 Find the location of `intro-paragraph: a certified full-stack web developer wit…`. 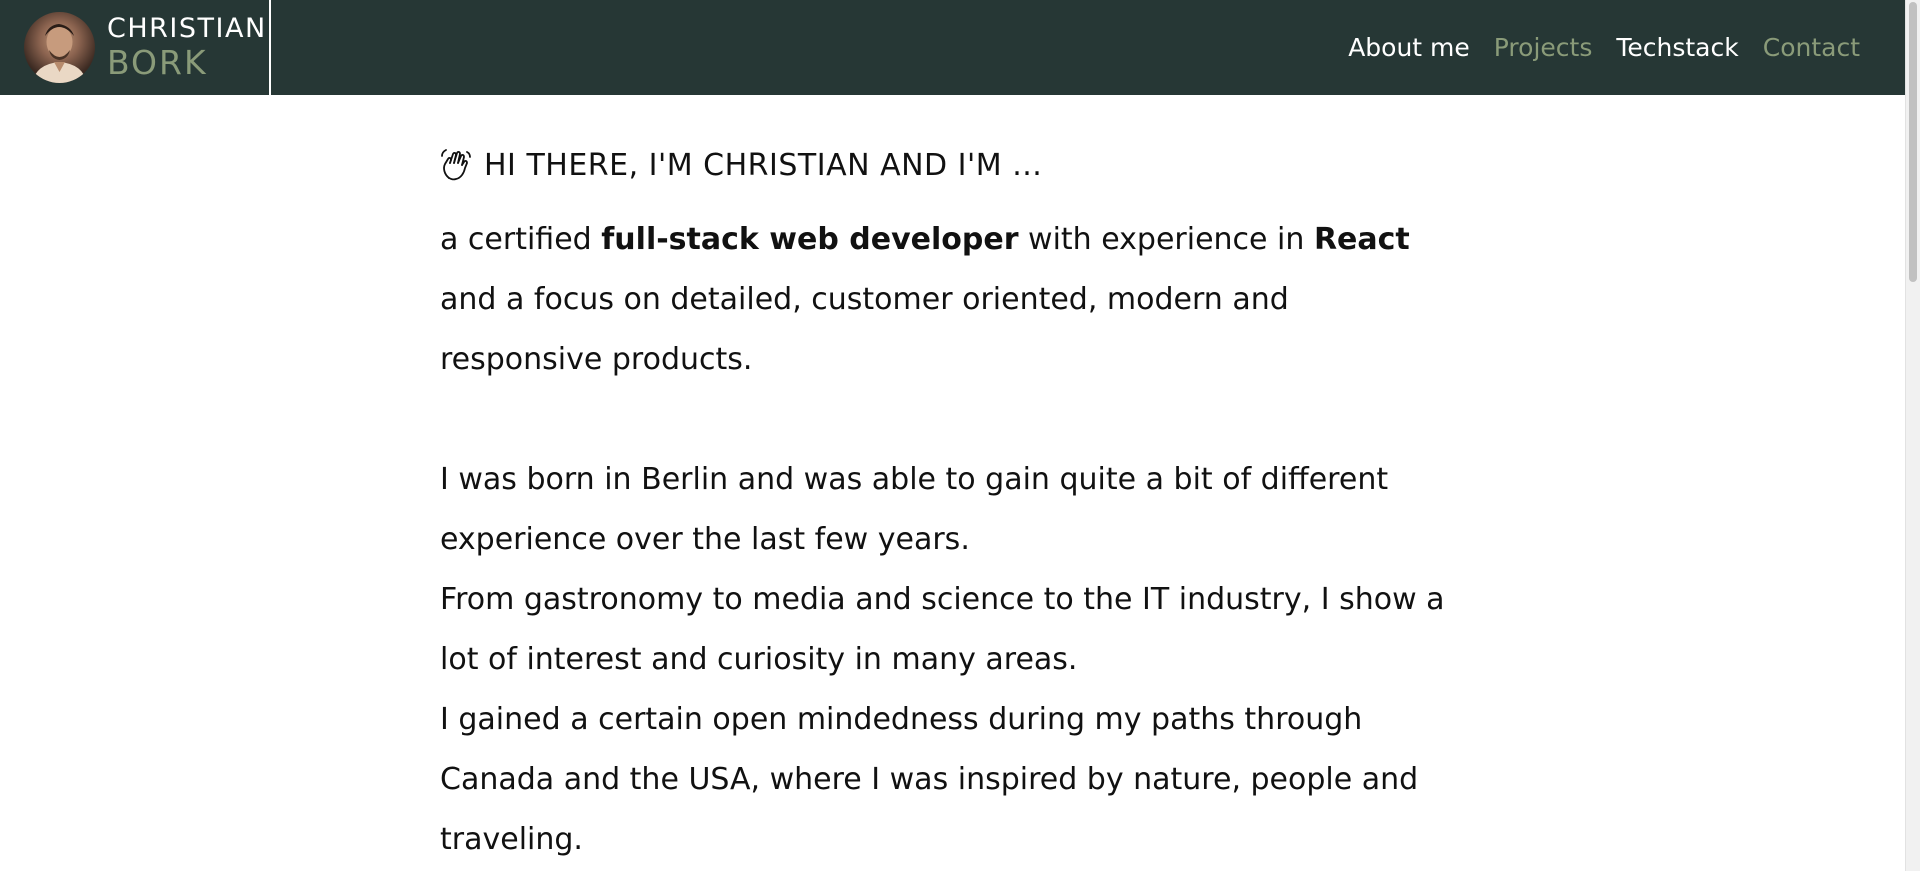

intro-paragraph: a certified full-stack web developer wit… is located at coordinates (950, 300).